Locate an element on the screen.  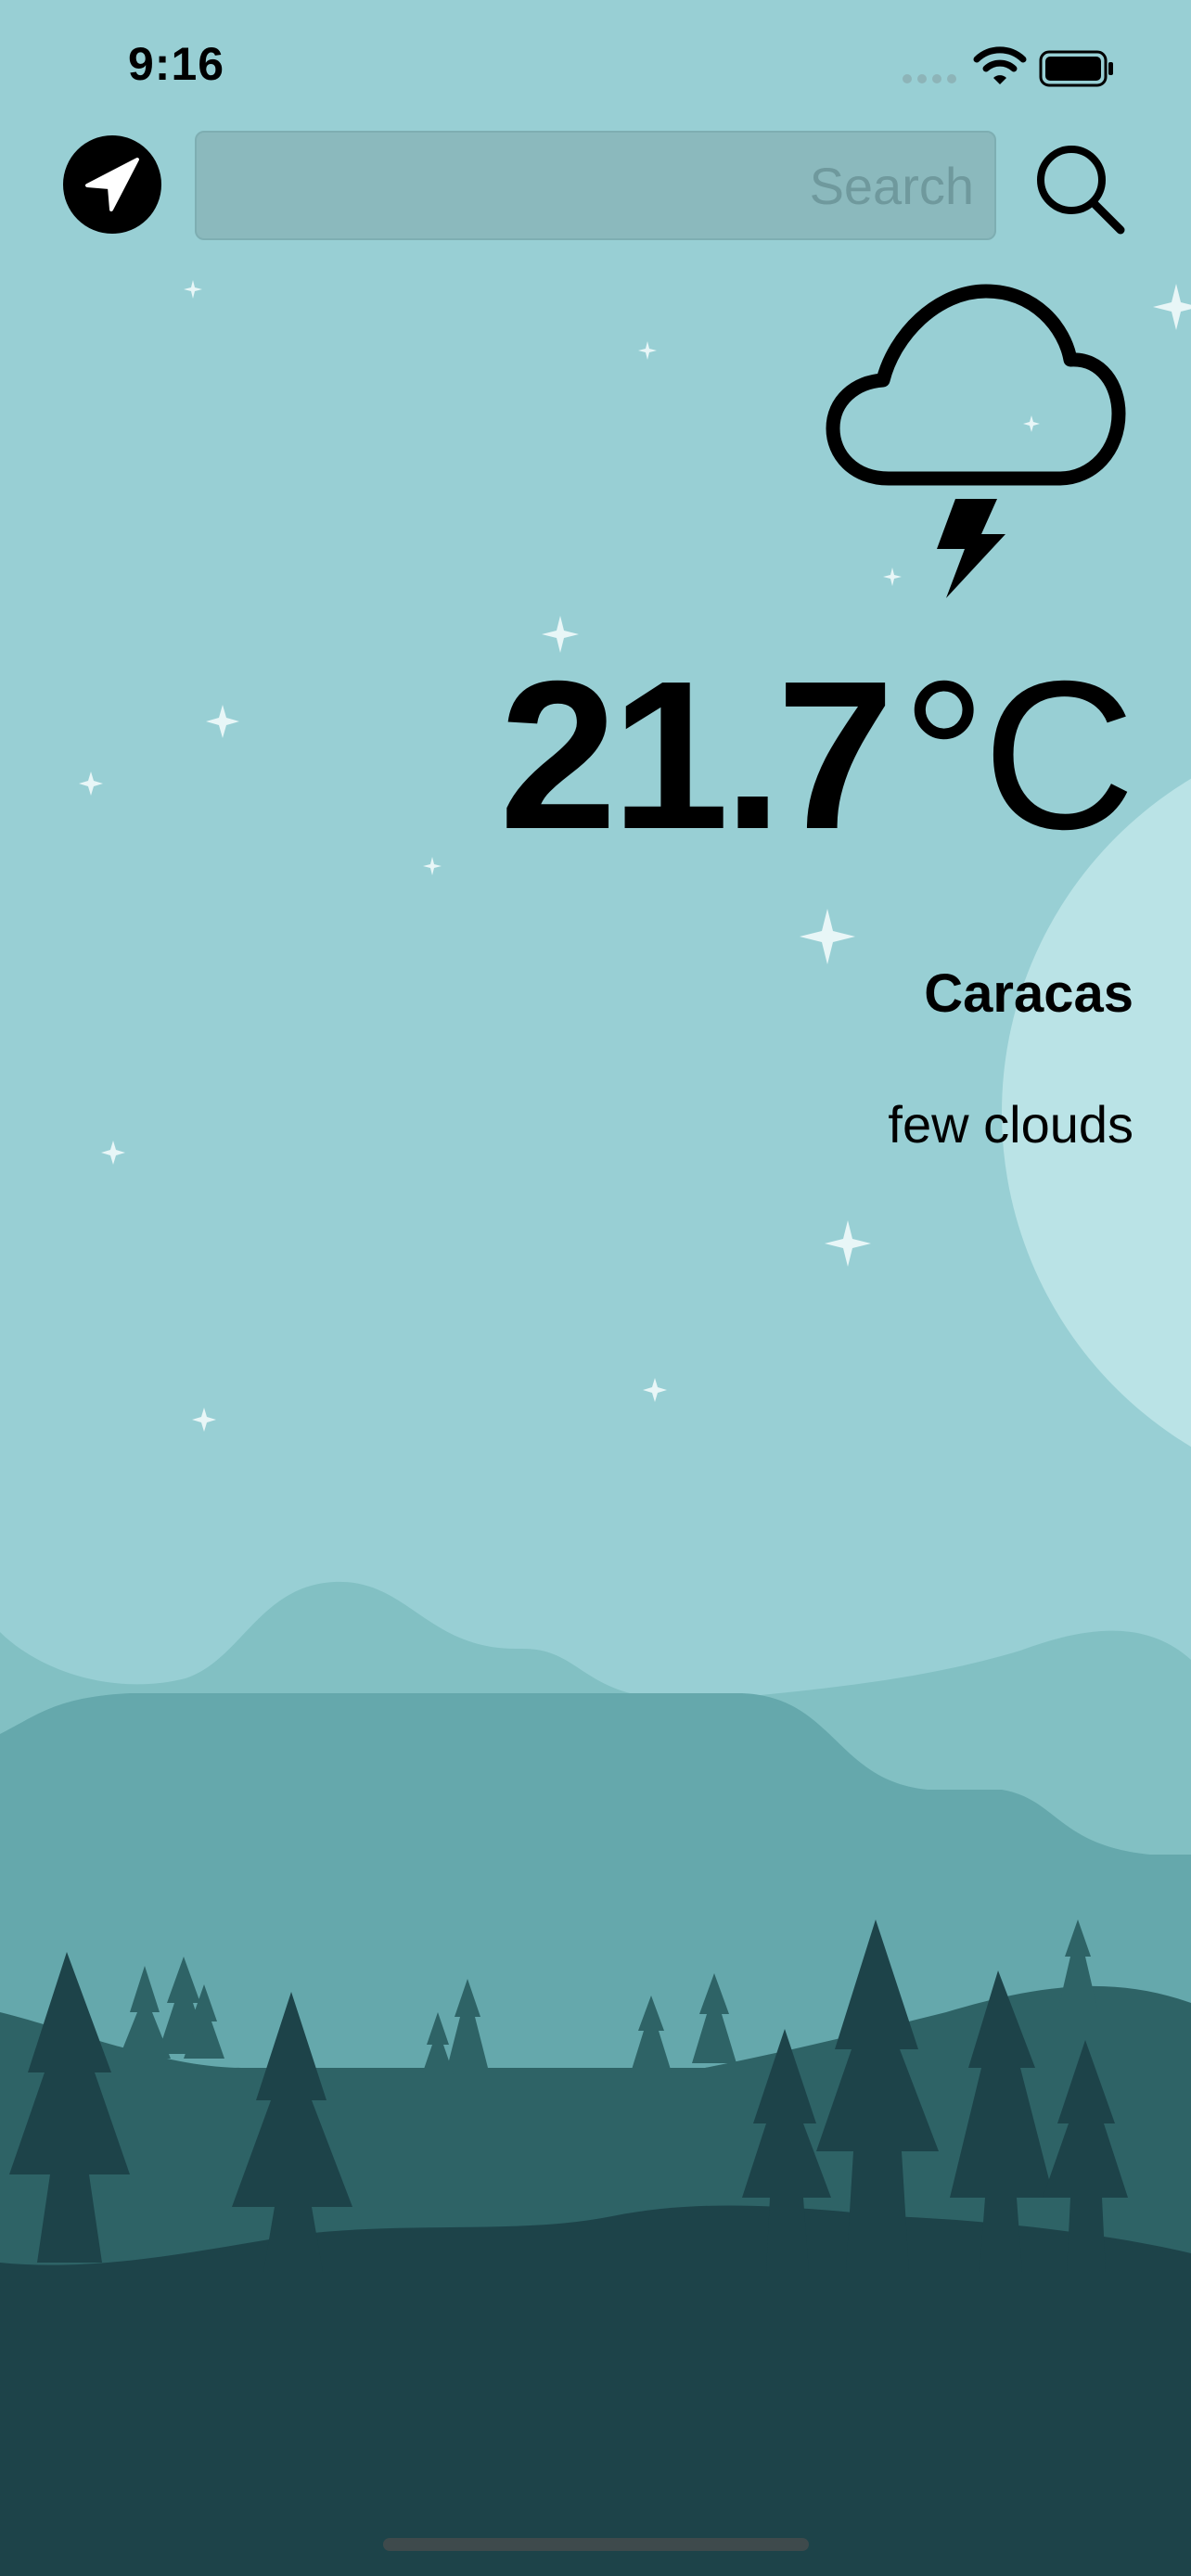
signal-dots-icon is located at coordinates (929, 79).